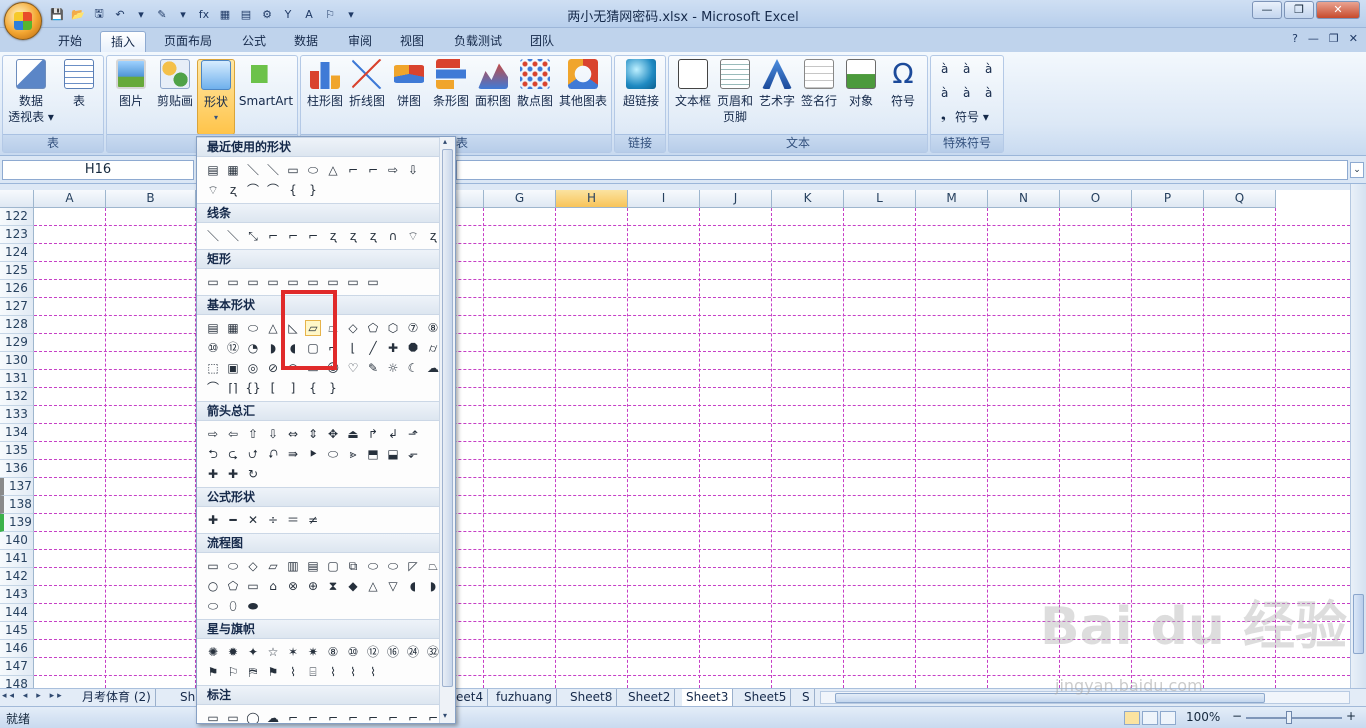 The image size is (1366, 728). Describe the element at coordinates (1203, 717) in the screenshot. I see `zoom-level: 100%` at that location.